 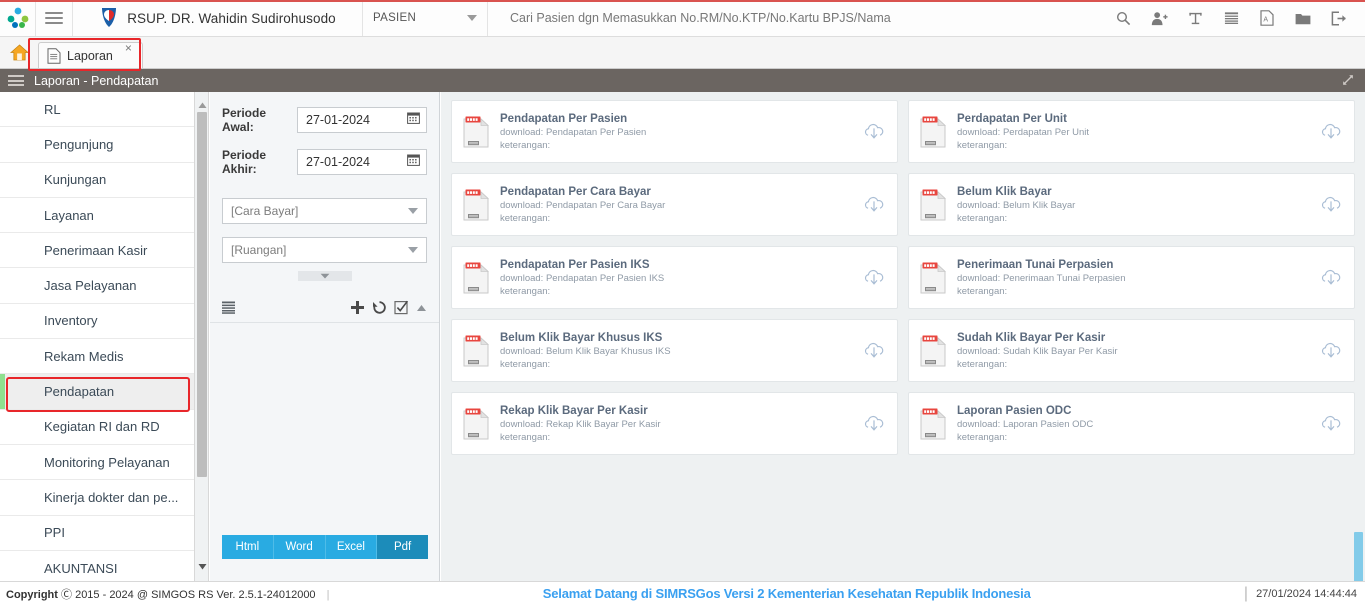 I want to click on sidebar-item-kunjungan: Kunjungan, so click(x=97, y=180).